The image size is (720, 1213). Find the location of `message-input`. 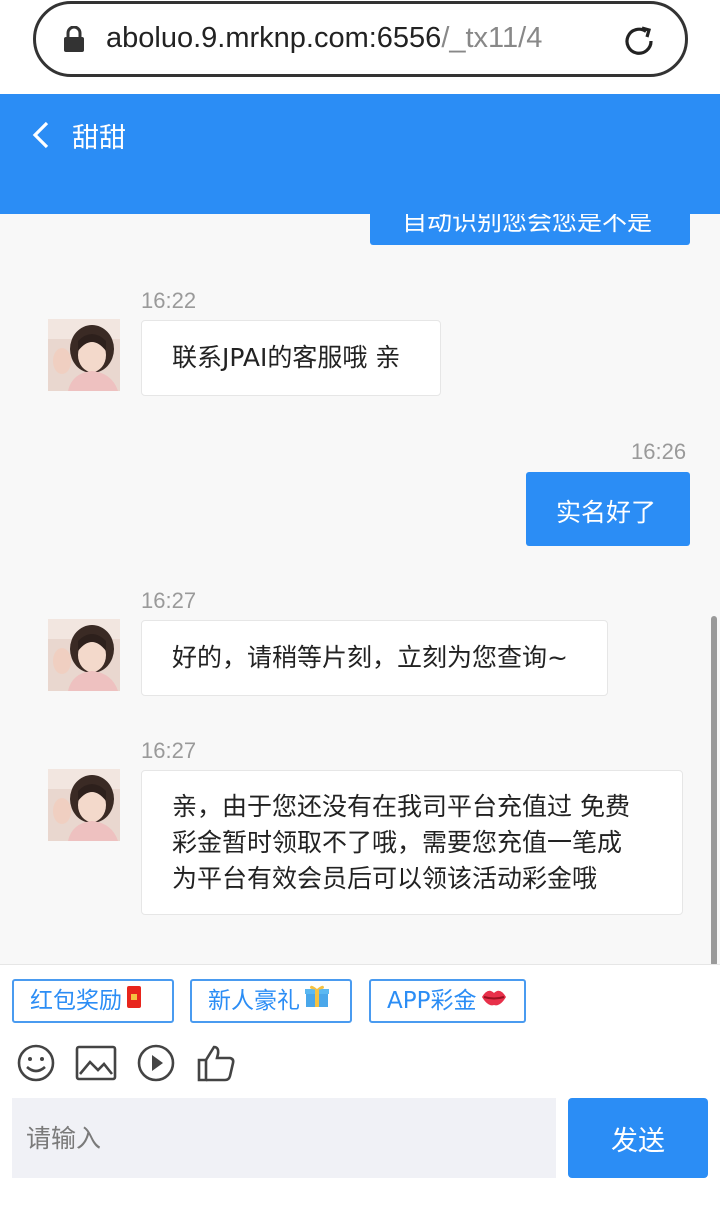

message-input is located at coordinates (284, 1138).